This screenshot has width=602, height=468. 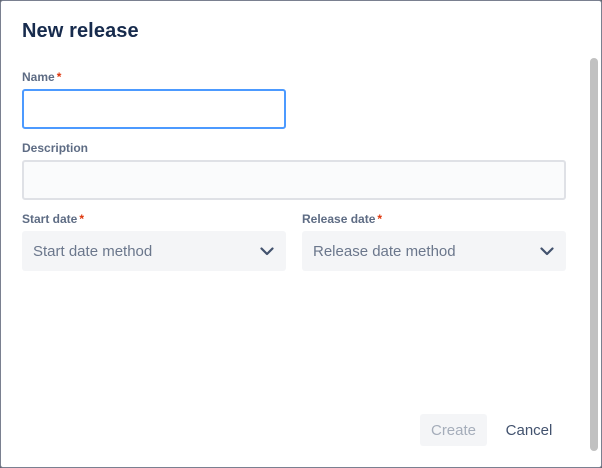 I want to click on description-input, so click(x=294, y=180).